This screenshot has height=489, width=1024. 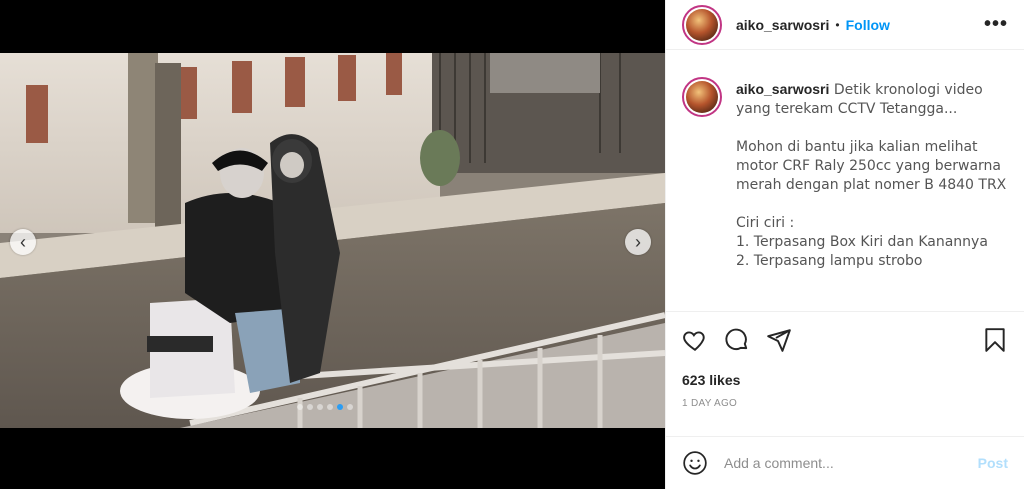 What do you see at coordinates (862, 242) in the screenshot?
I see `caption-line: 1. Terpasang Box Kiri dan Kanannya` at bounding box center [862, 242].